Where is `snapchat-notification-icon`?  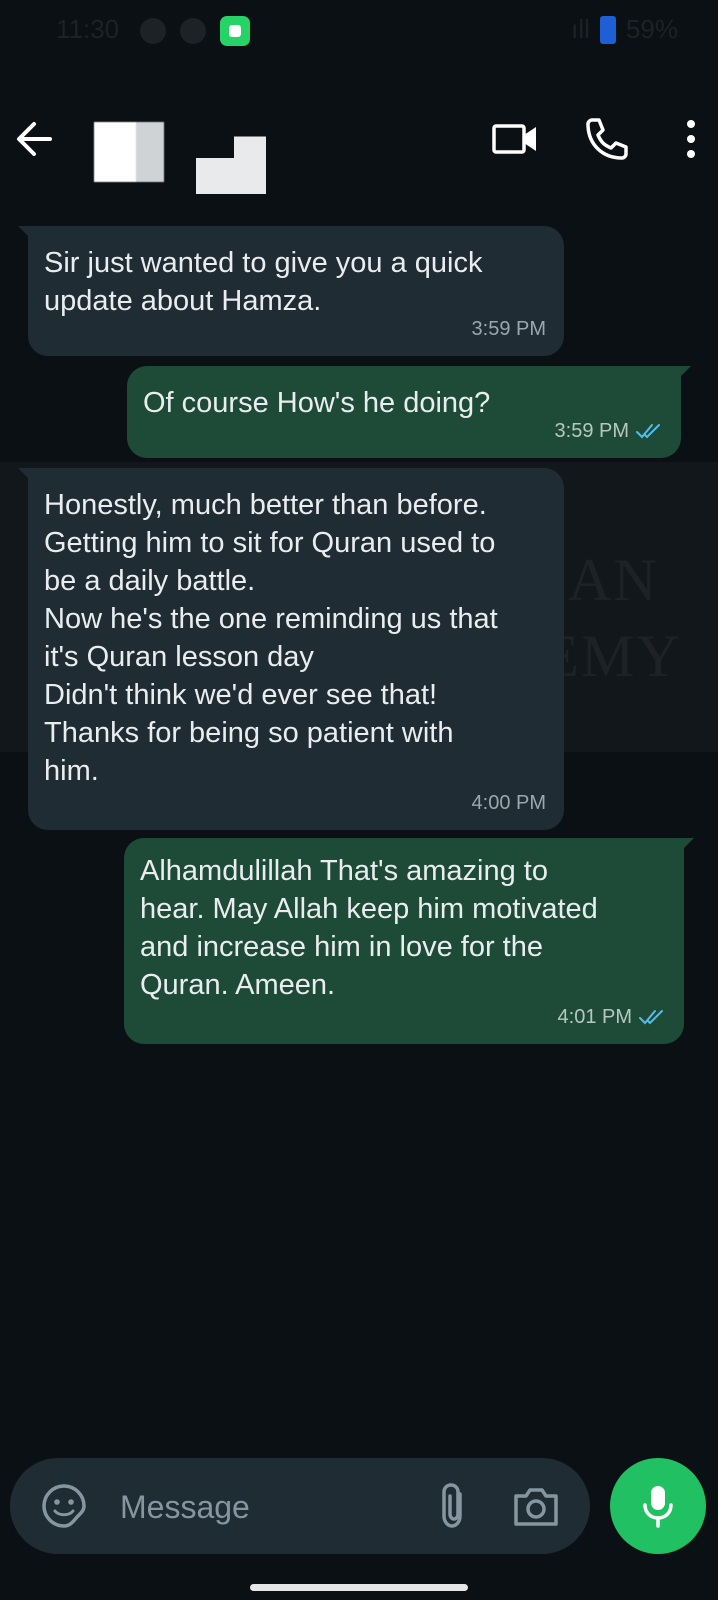 snapchat-notification-icon is located at coordinates (193, 31).